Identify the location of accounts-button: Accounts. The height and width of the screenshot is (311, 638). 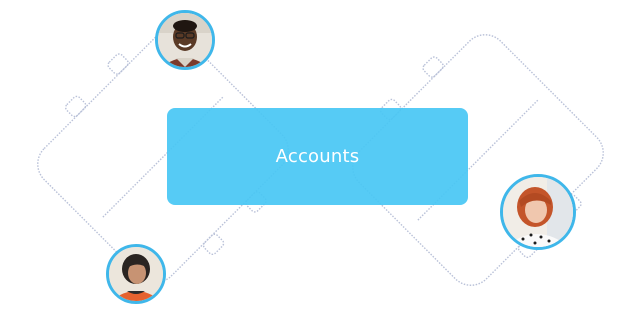
(317, 156).